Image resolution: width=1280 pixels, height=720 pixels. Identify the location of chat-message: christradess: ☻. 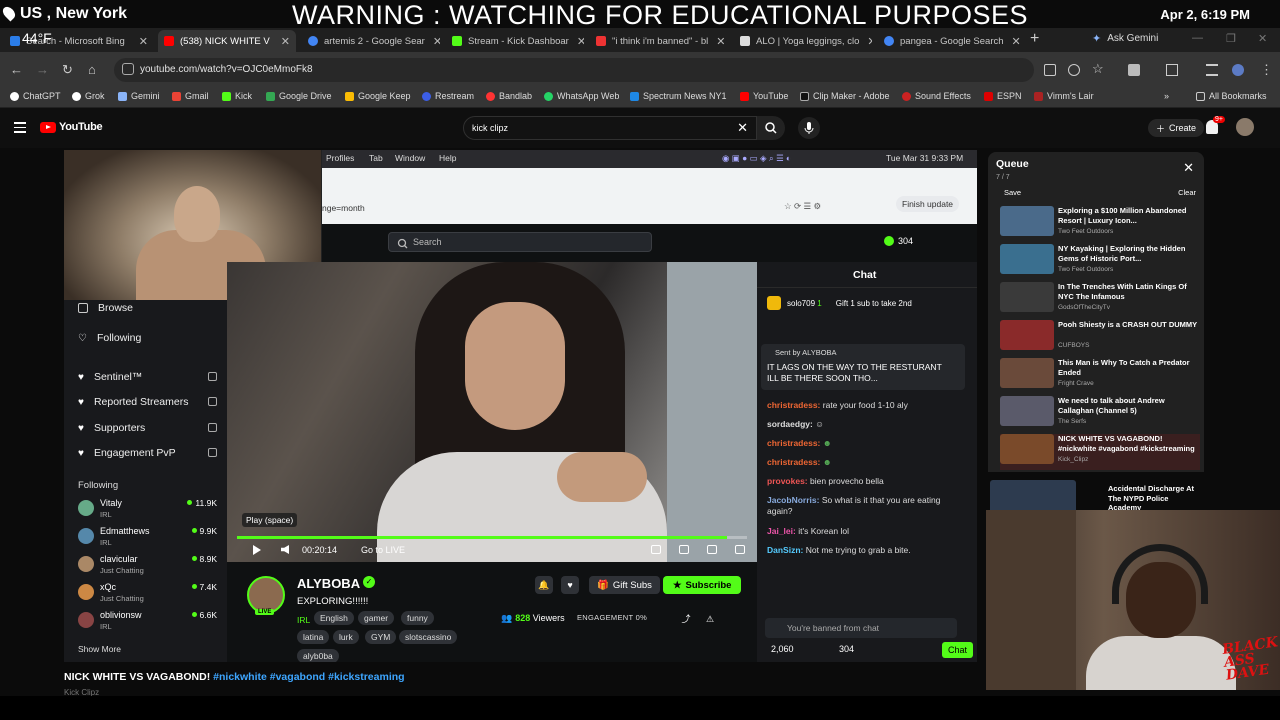
(867, 462).